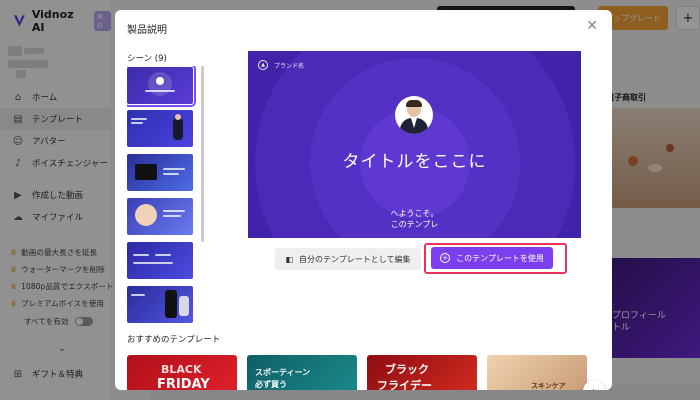 This screenshot has height=400, width=700. Describe the element at coordinates (548, 386) in the screenshot. I see `card-text: スキンケア` at that location.